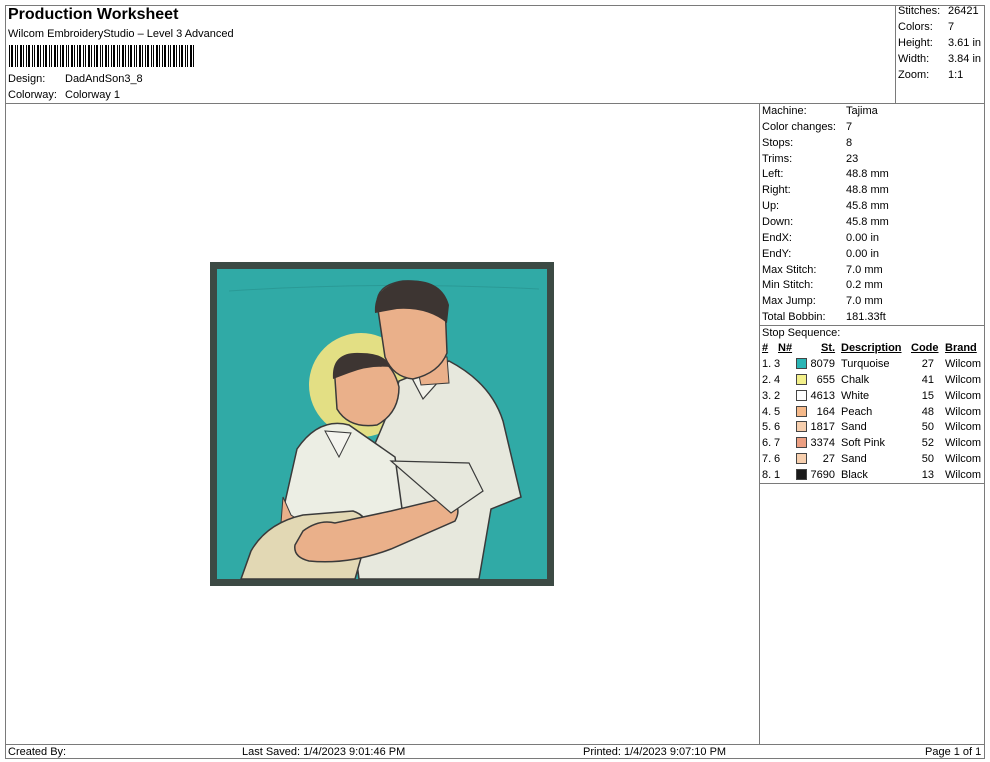 The width and height of the screenshot is (990, 762). I want to click on machine-info-label: Left:, so click(773, 174).